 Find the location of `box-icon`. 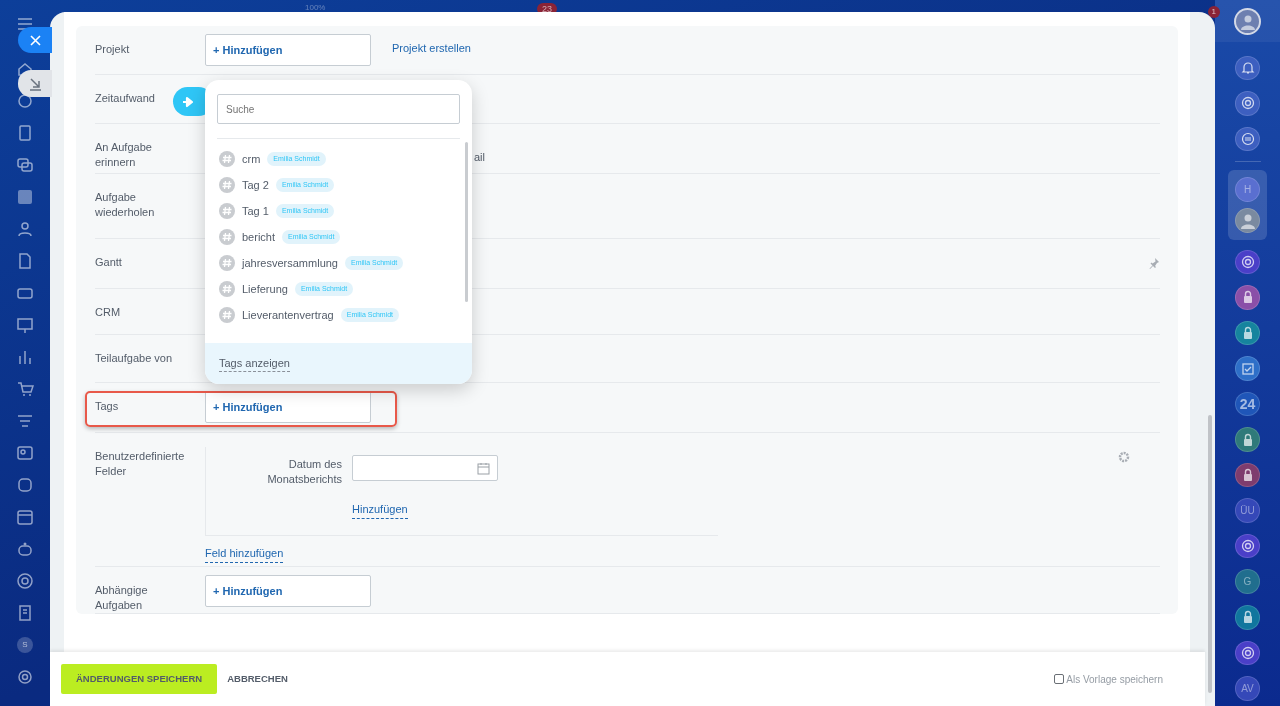

box-icon is located at coordinates (25, 485).